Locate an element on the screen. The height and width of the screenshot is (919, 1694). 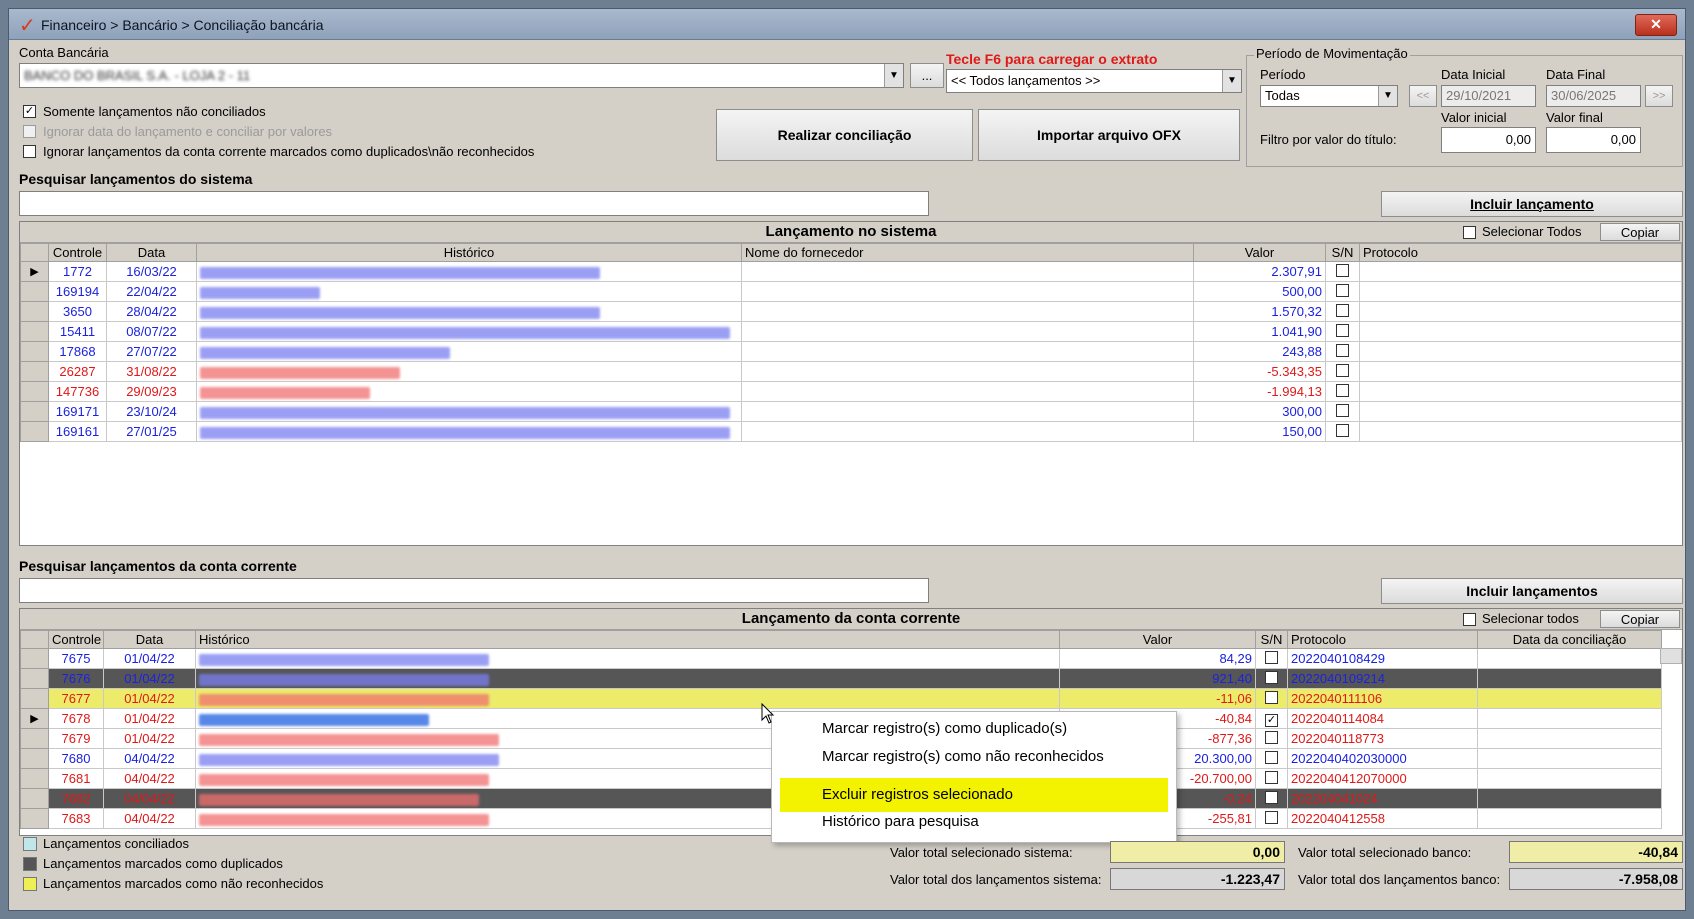
select-all-cc-checkbox is located at coordinates (1469, 619).